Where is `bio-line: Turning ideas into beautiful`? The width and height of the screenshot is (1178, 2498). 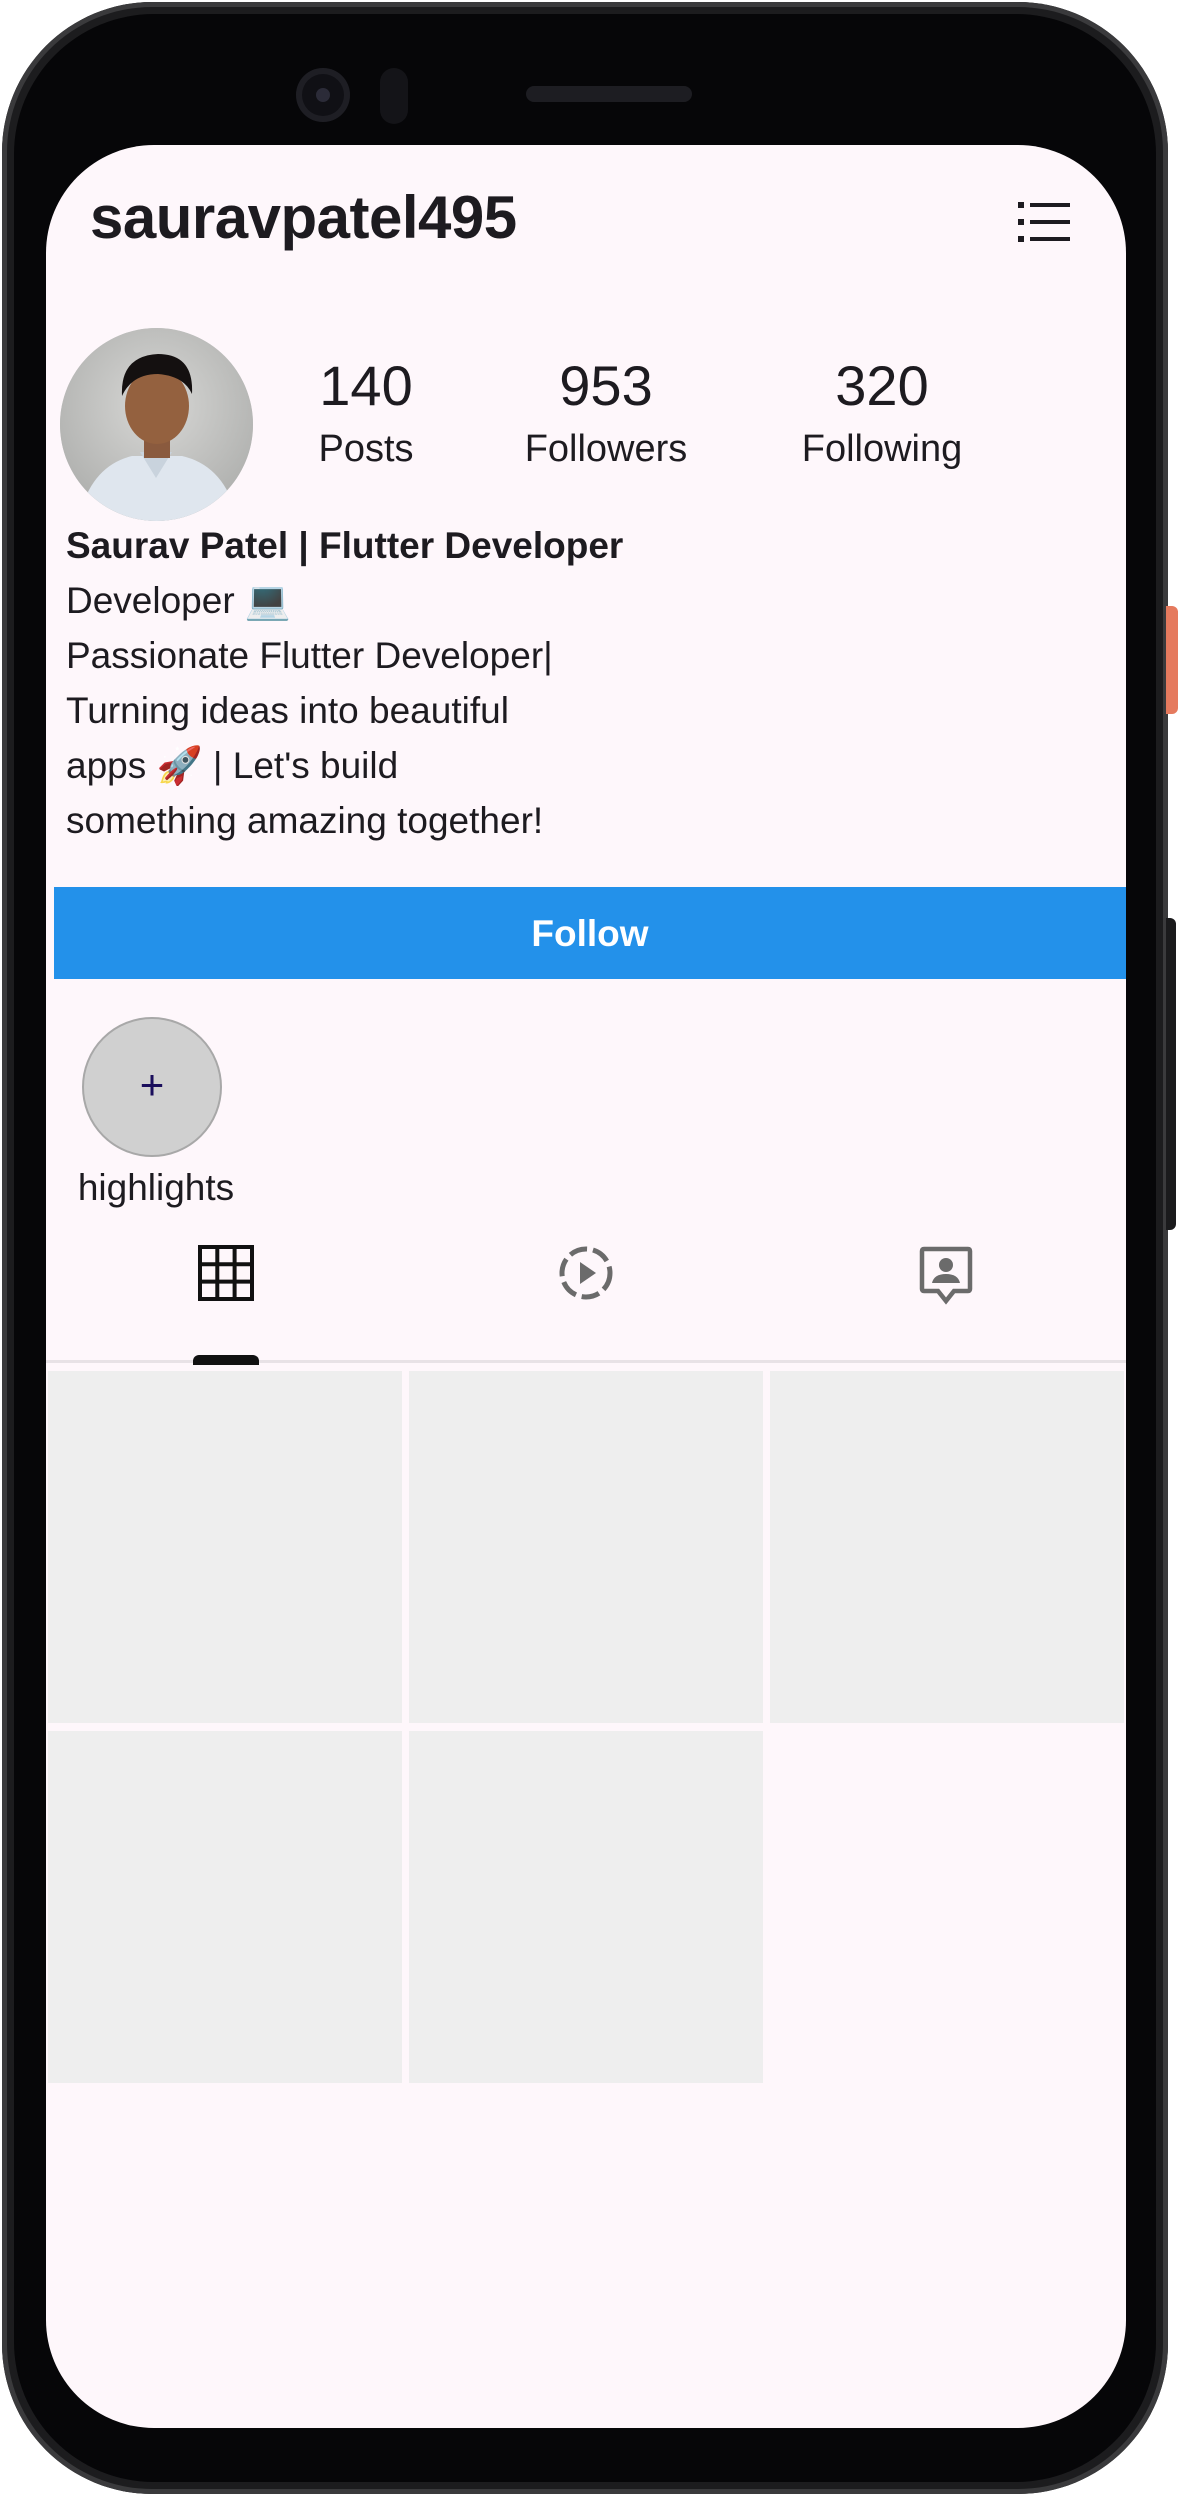
bio-line: Turning ideas into beautiful is located at coordinates (287, 710).